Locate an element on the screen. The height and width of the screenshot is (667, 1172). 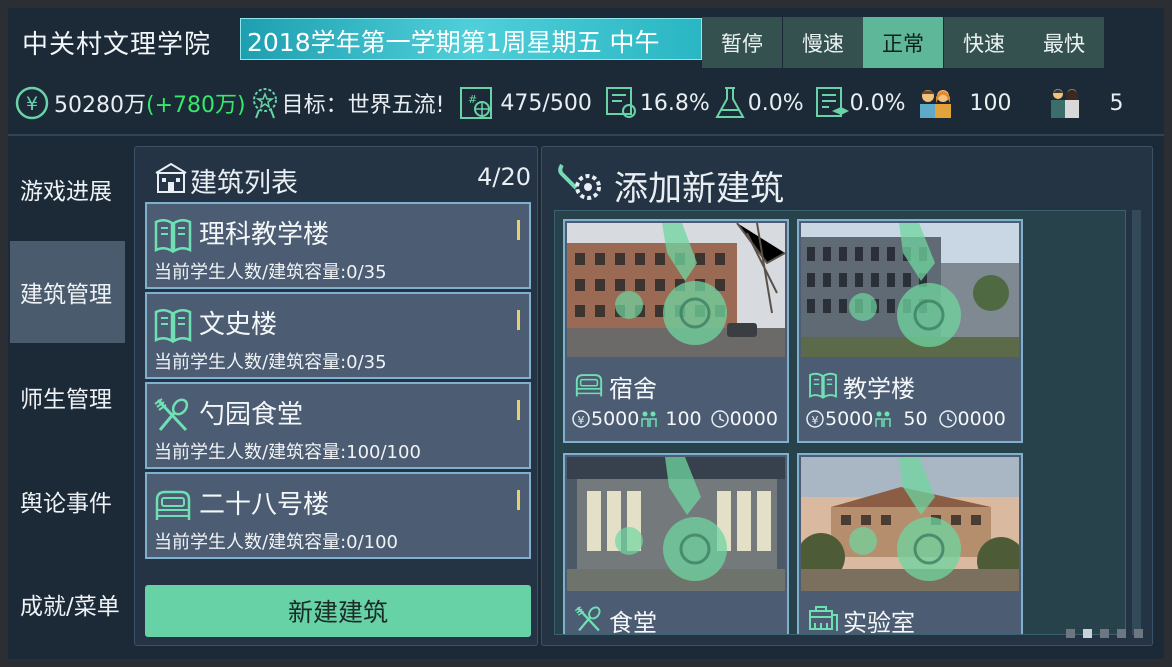
building-type-stats: ¥ 5000 100 0000 is located at coordinates (674, 419).